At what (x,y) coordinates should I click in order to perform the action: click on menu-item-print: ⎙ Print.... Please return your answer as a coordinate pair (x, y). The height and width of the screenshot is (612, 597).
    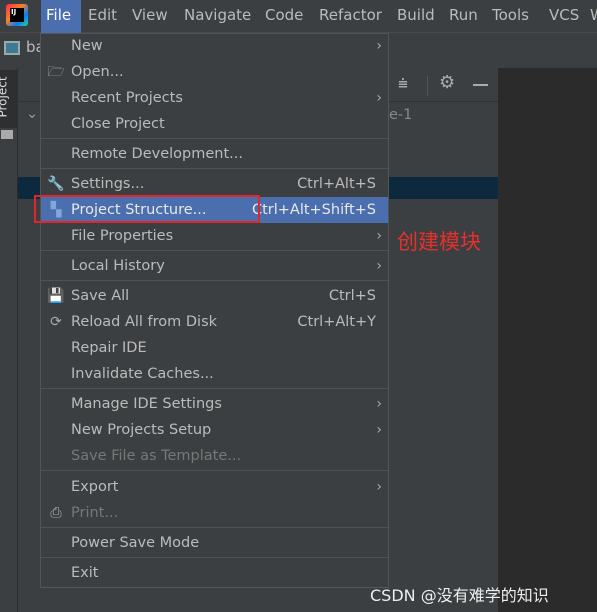
    Looking at the image, I should click on (214, 513).